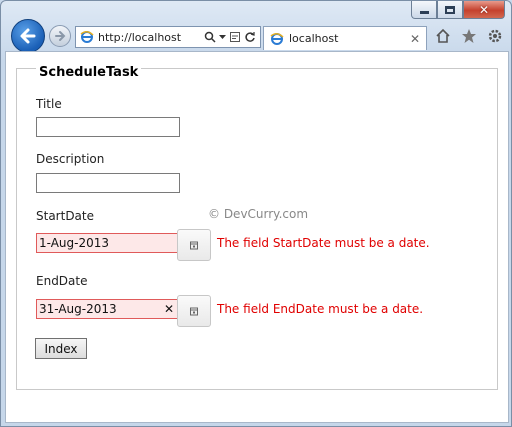 This screenshot has width=512, height=427. I want to click on title-label: Title, so click(49, 104).